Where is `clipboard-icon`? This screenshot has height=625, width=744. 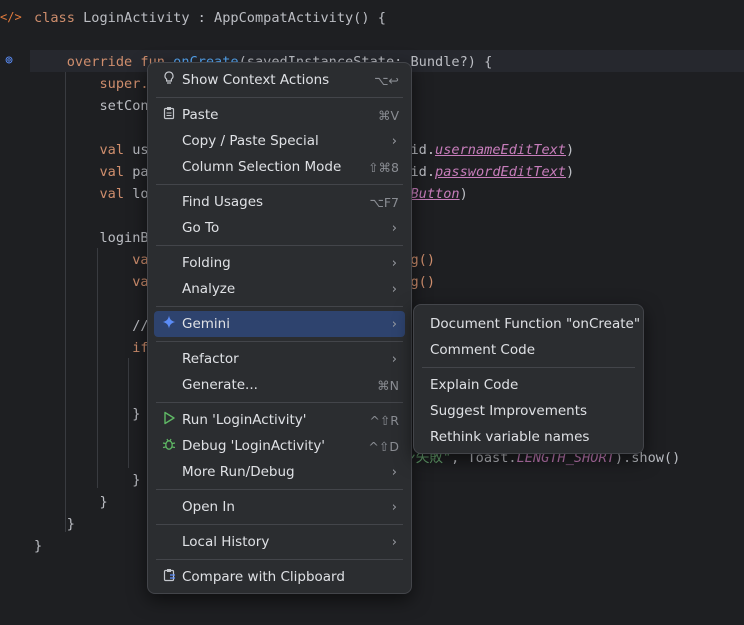
clipboard-icon is located at coordinates (169, 115).